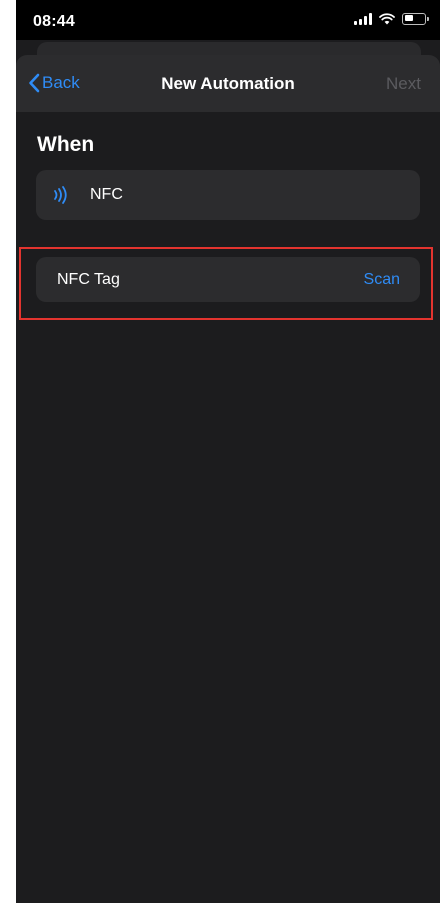  I want to click on section-header-when: When, so click(66, 144).